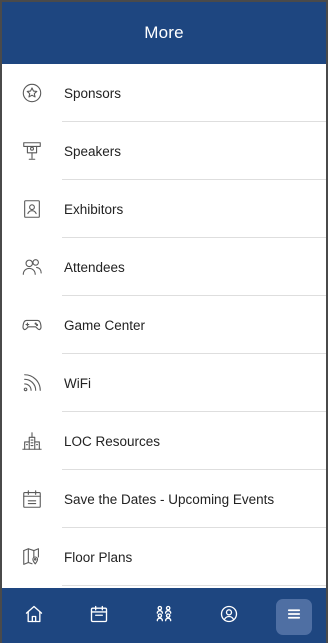 The image size is (328, 643). I want to click on podium-icon, so click(32, 151).